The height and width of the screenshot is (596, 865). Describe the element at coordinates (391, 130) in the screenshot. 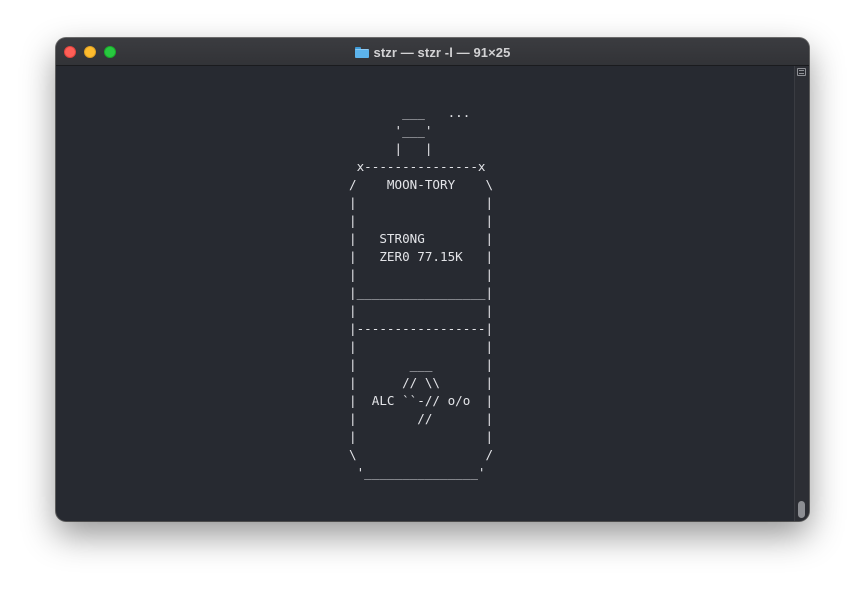

I see `terminal-line: '___'` at that location.